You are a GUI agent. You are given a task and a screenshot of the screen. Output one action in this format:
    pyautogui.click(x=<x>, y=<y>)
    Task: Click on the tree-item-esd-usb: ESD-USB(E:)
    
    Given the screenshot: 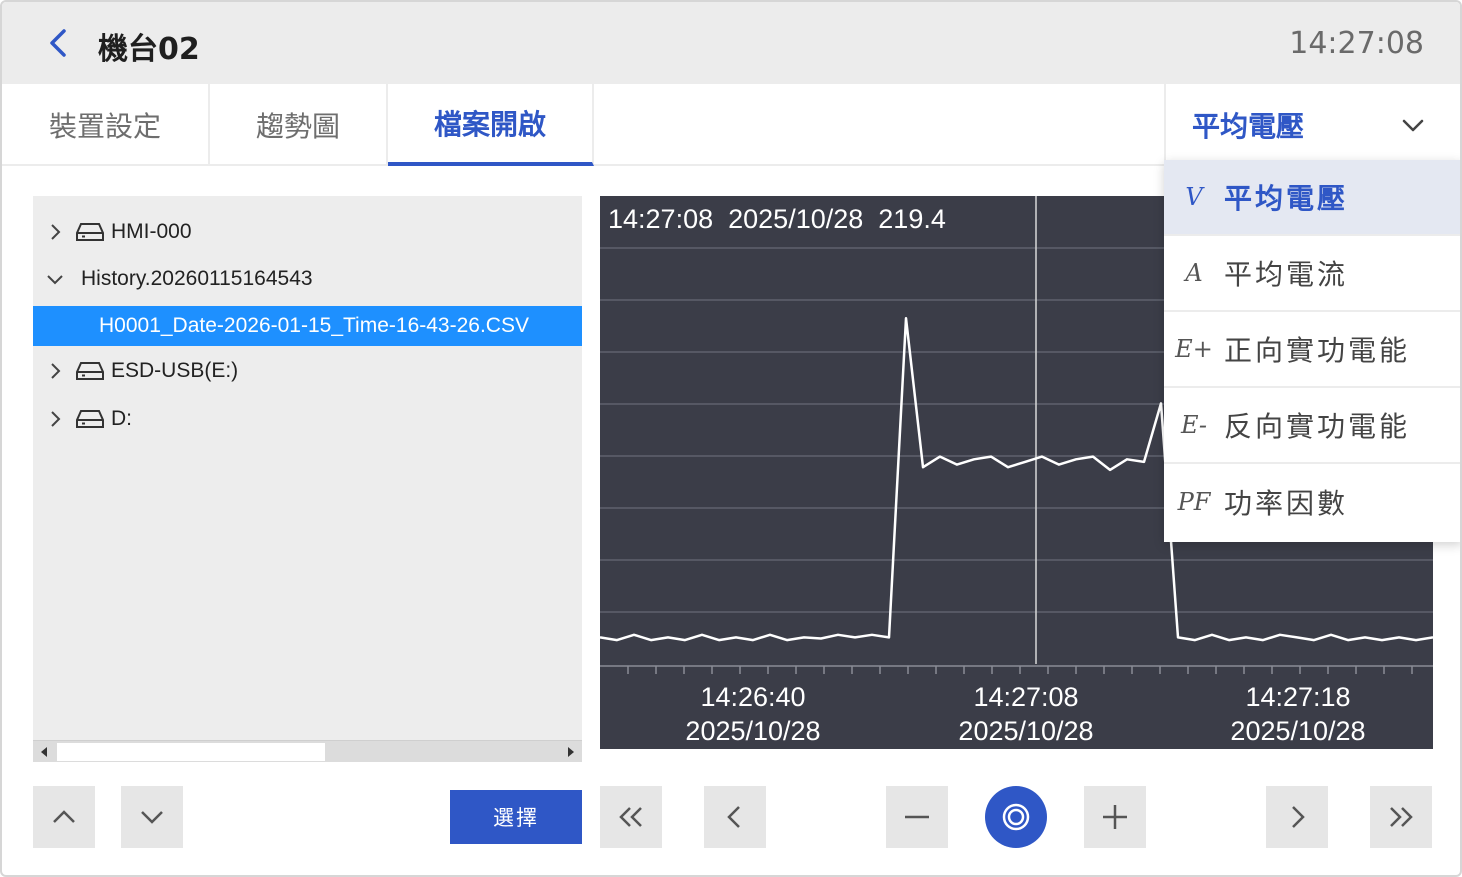 What is the action you would take?
    pyautogui.click(x=307, y=371)
    